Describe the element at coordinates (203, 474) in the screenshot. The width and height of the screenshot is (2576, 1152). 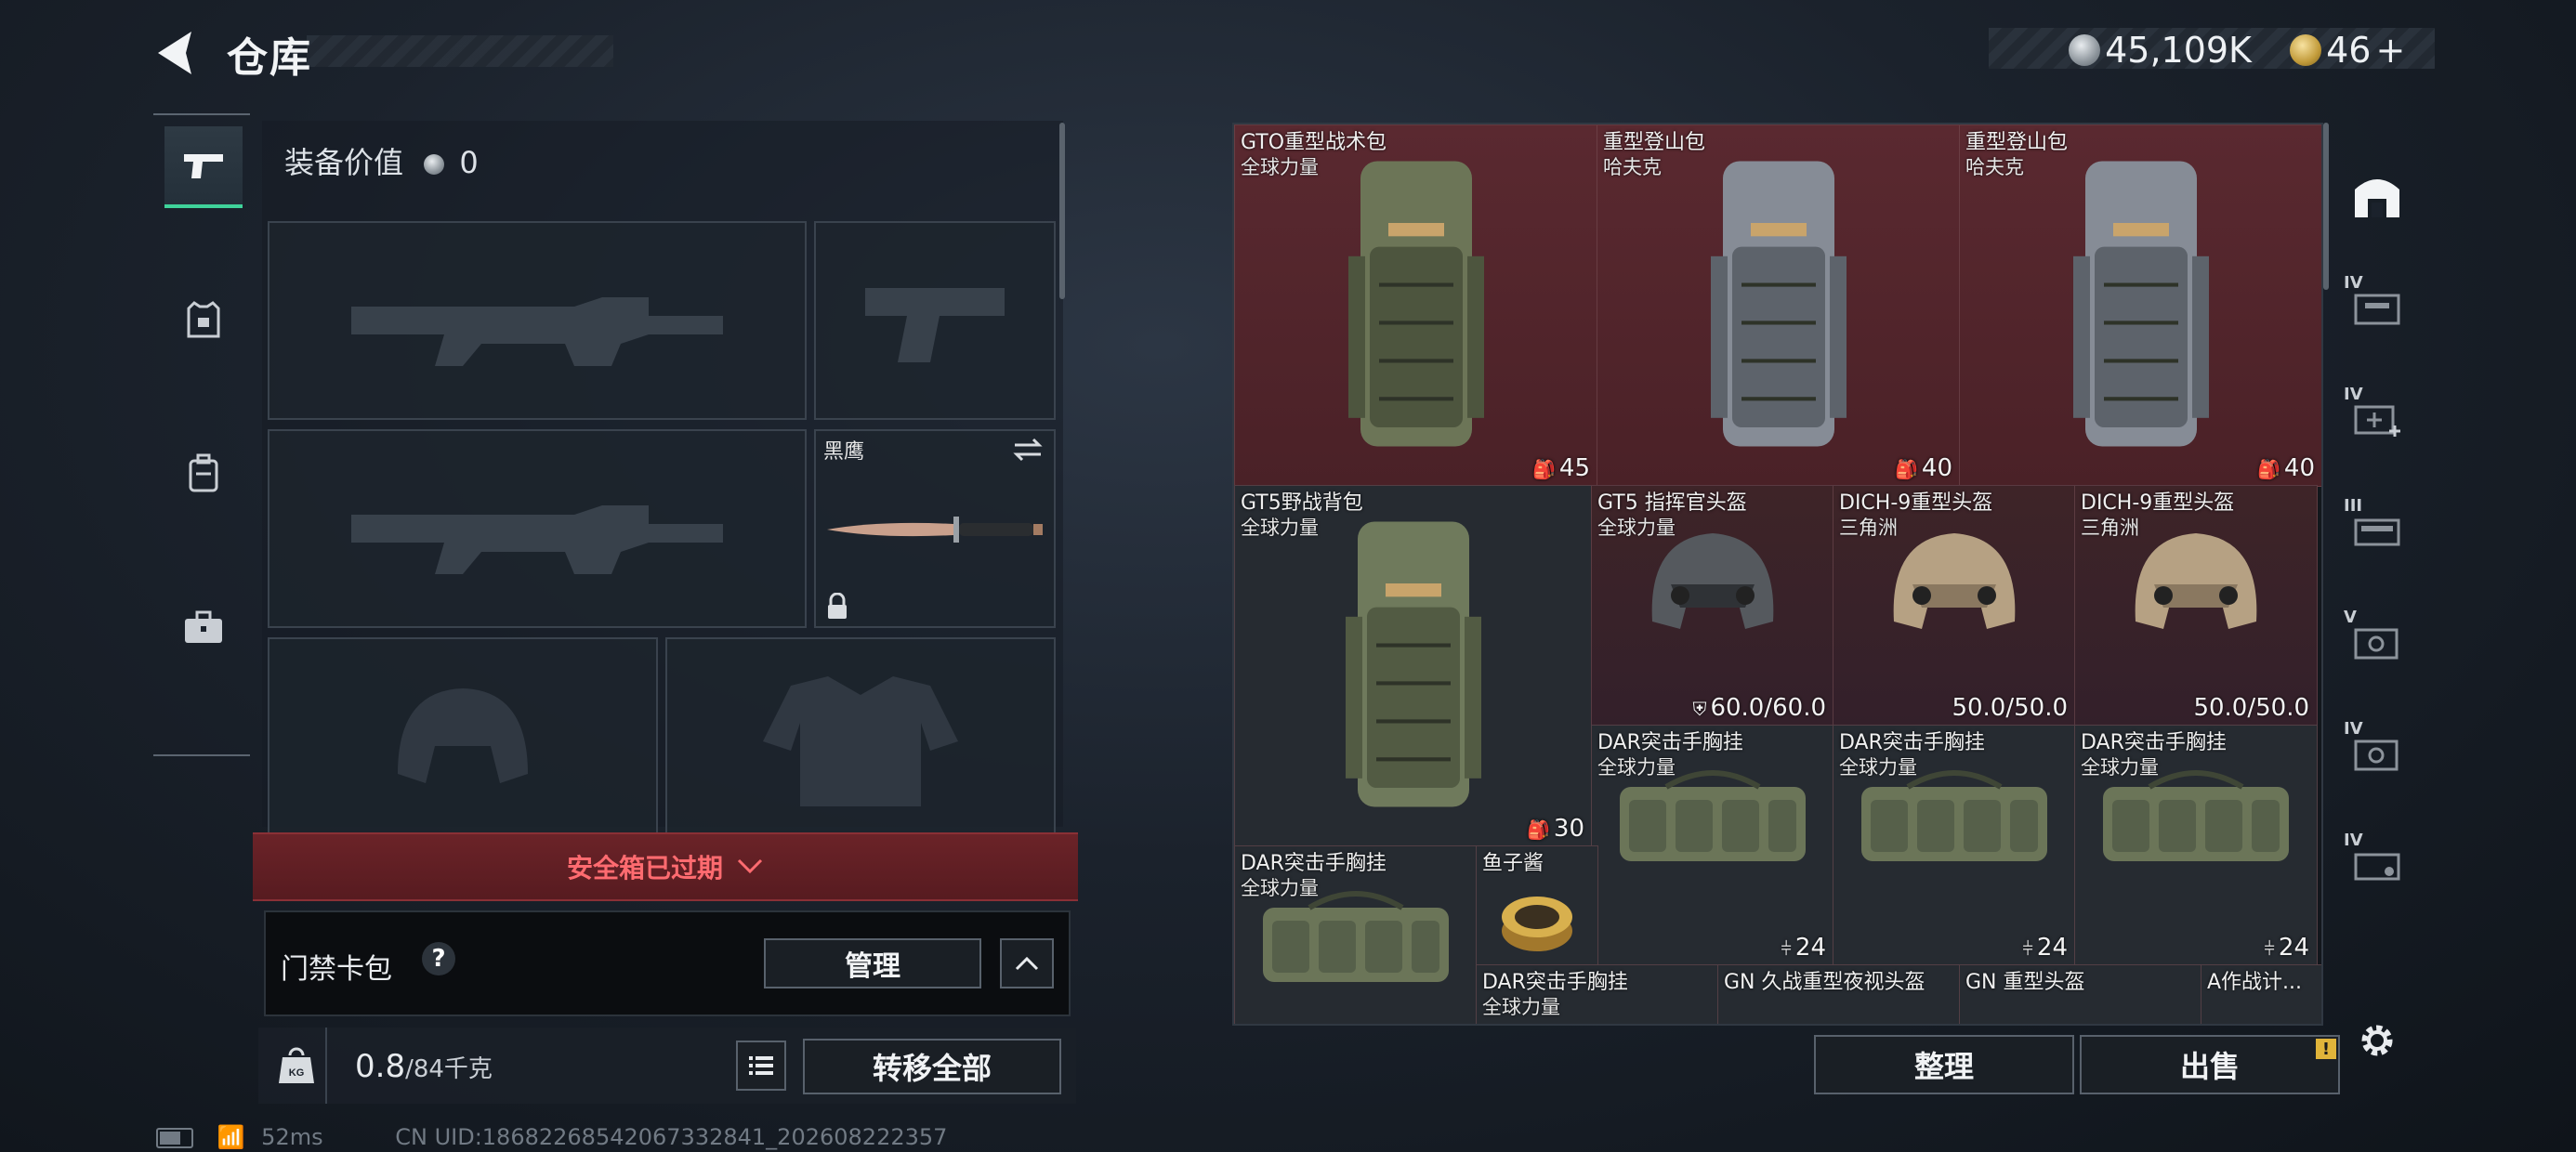
I see `tab-backpack` at that location.